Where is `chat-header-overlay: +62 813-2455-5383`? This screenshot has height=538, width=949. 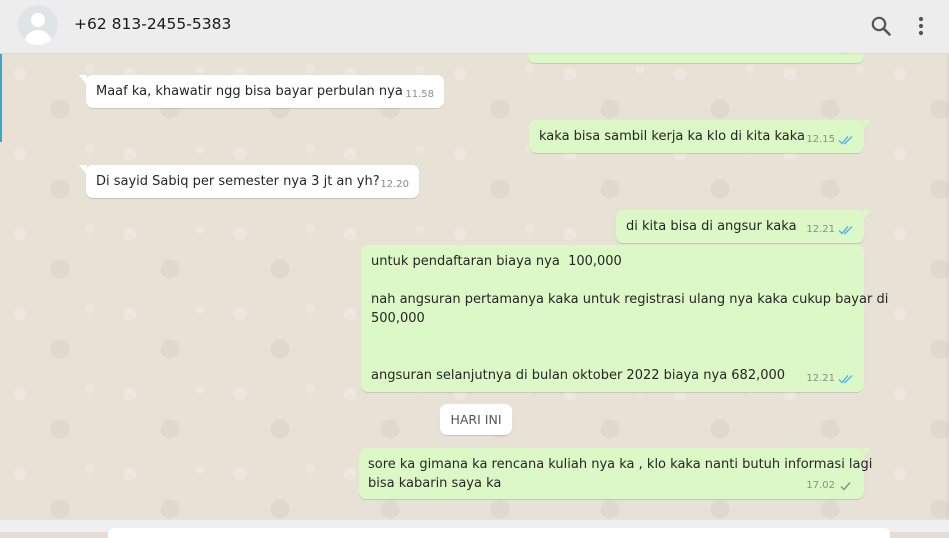
chat-header-overlay: +62 813-2455-5383 is located at coordinates (474, 27).